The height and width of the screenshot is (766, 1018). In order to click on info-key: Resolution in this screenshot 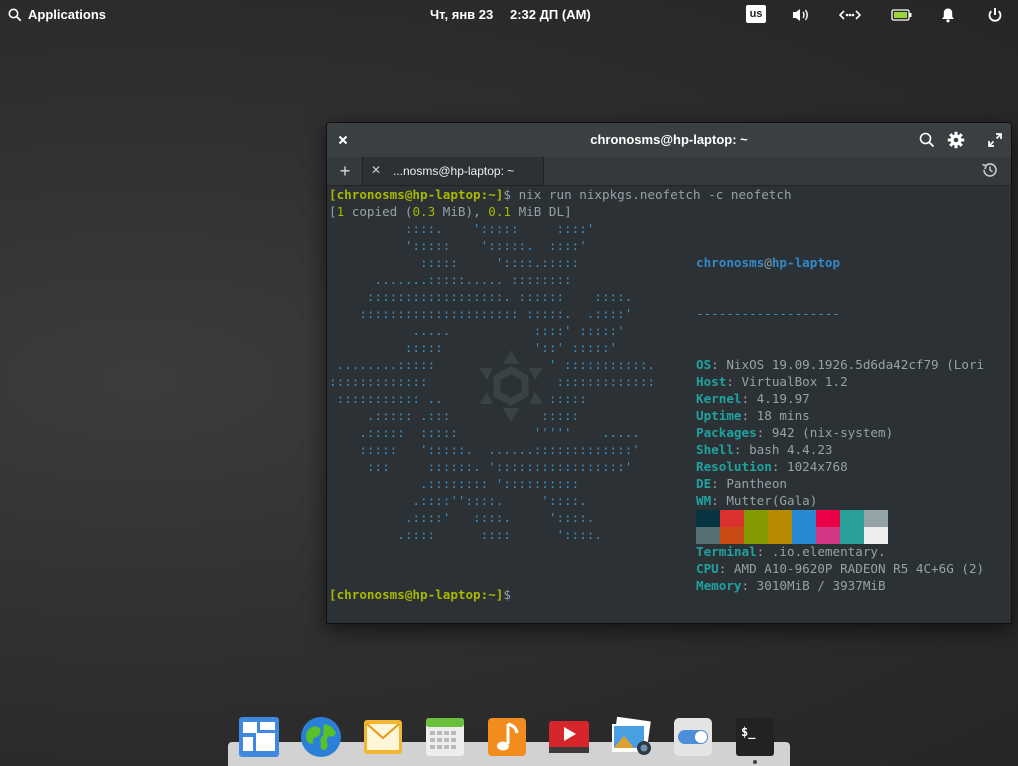, I will do `click(734, 466)`.